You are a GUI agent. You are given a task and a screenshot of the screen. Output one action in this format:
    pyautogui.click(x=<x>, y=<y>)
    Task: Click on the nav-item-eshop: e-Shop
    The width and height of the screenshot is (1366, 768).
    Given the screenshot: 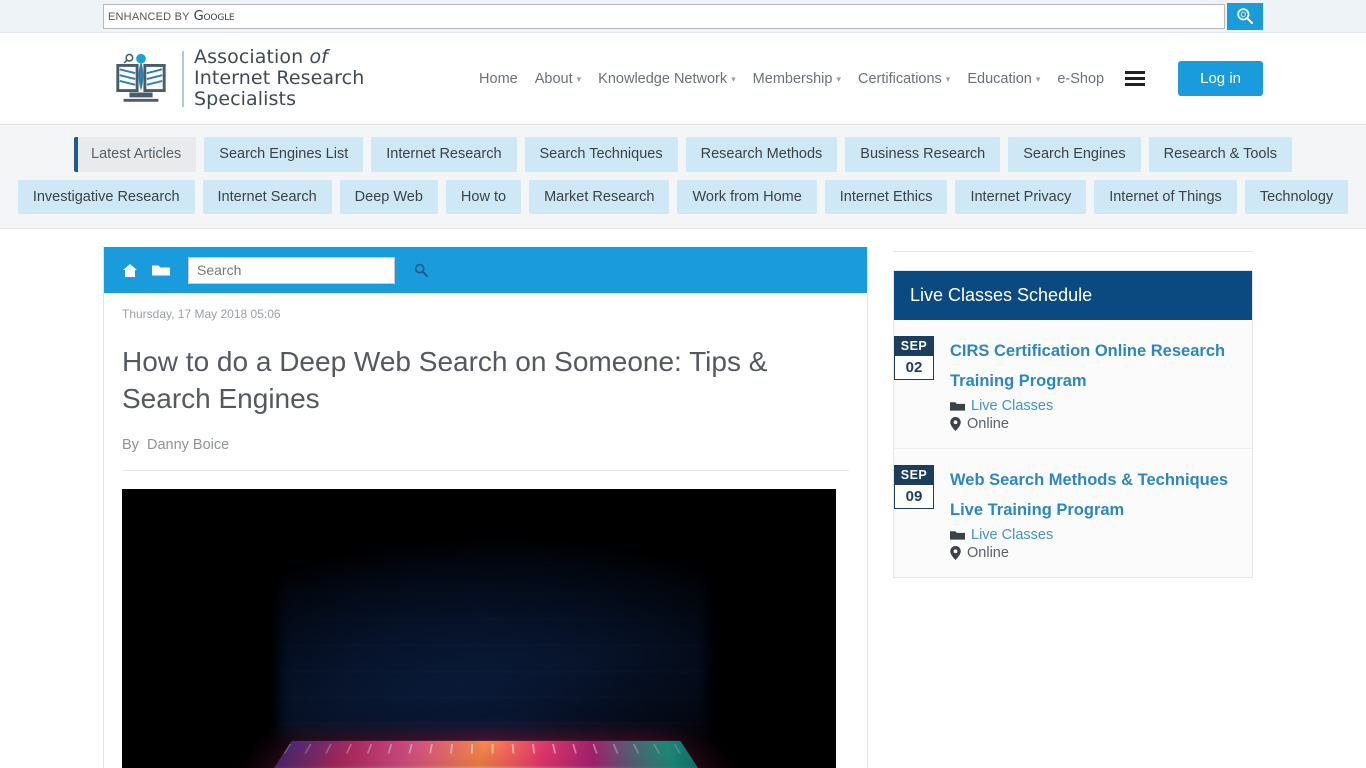 What is the action you would take?
    pyautogui.click(x=1080, y=79)
    